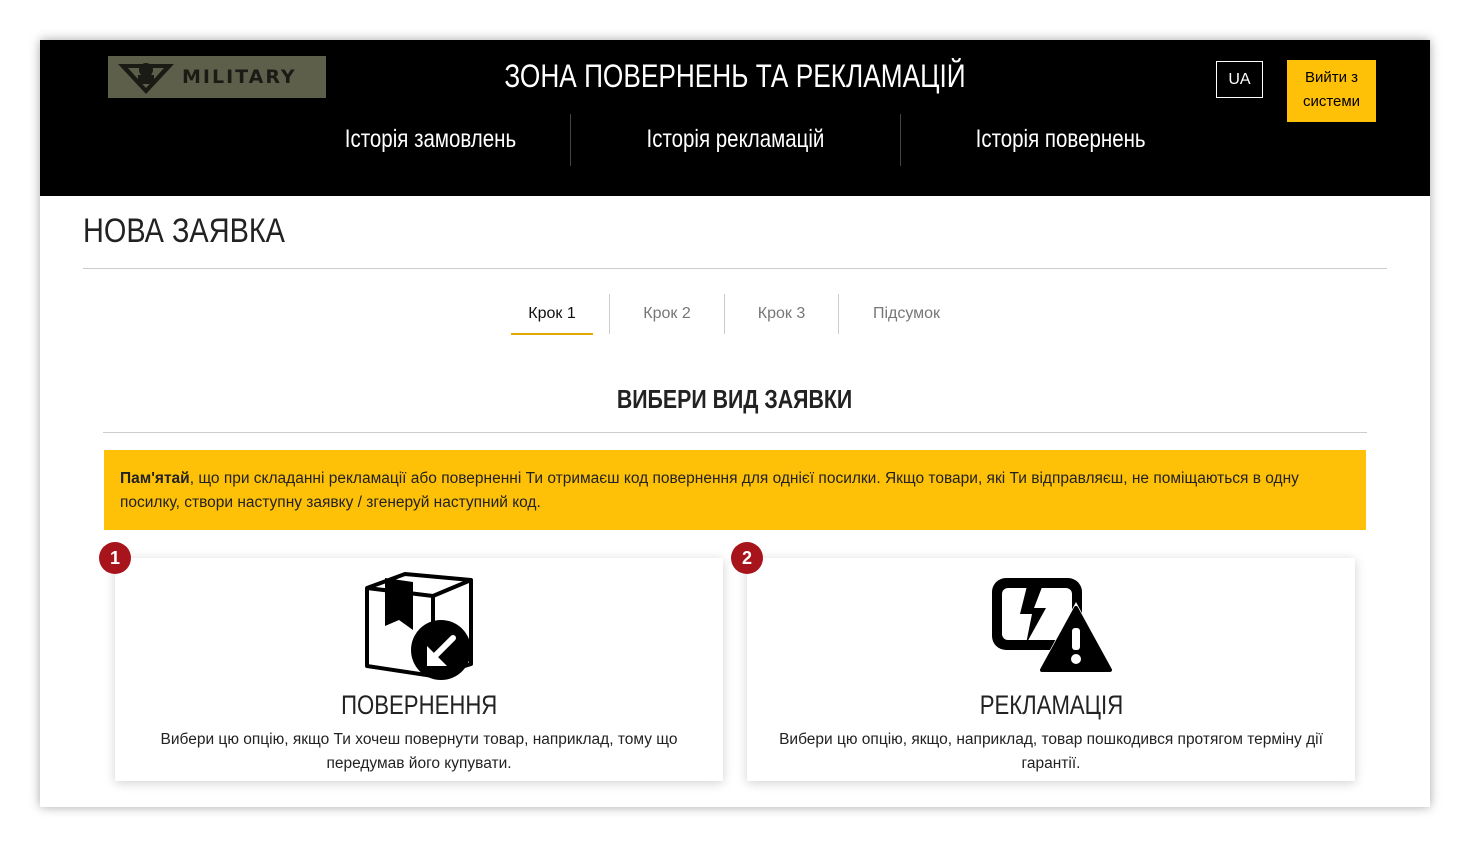 This screenshot has height=847, width=1470. Describe the element at coordinates (552, 314) in the screenshot. I see `tab-step-1: Крок 1` at that location.